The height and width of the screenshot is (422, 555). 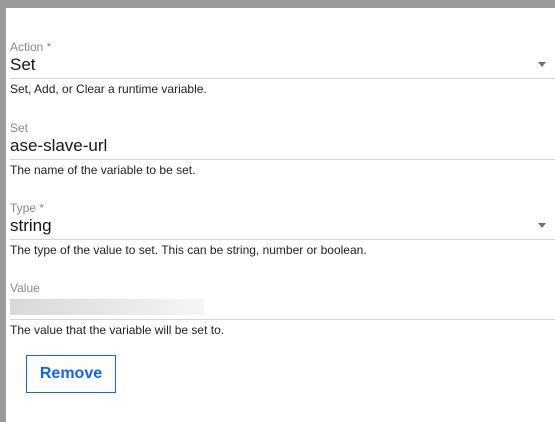 I want to click on remove-button: Remove, so click(x=71, y=374).